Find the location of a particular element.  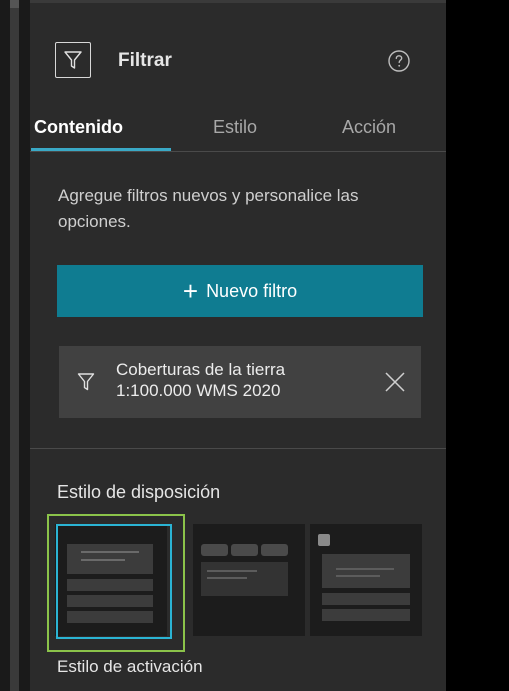

tab-bar: Contenido Estilo Acción is located at coordinates (238, 133).